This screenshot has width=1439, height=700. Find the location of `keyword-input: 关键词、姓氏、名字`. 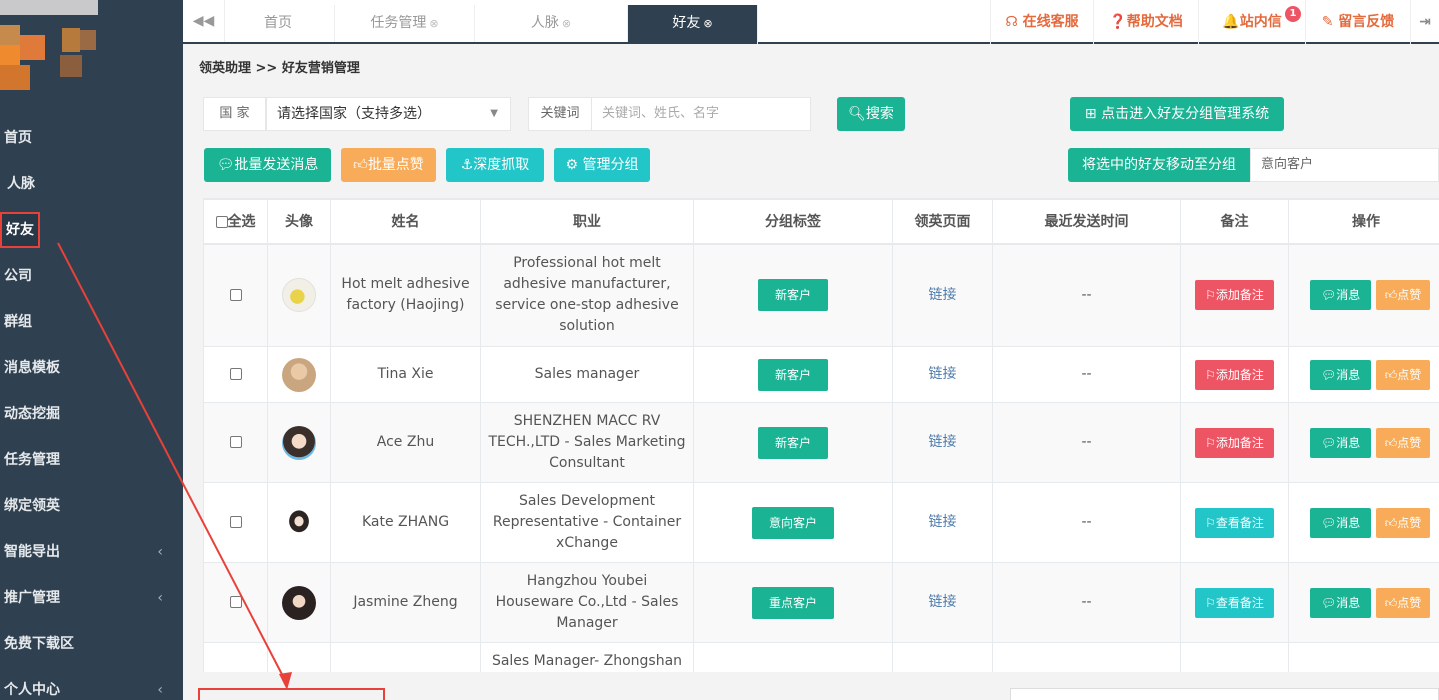

keyword-input: 关键词、姓氏、名字 is located at coordinates (701, 114).